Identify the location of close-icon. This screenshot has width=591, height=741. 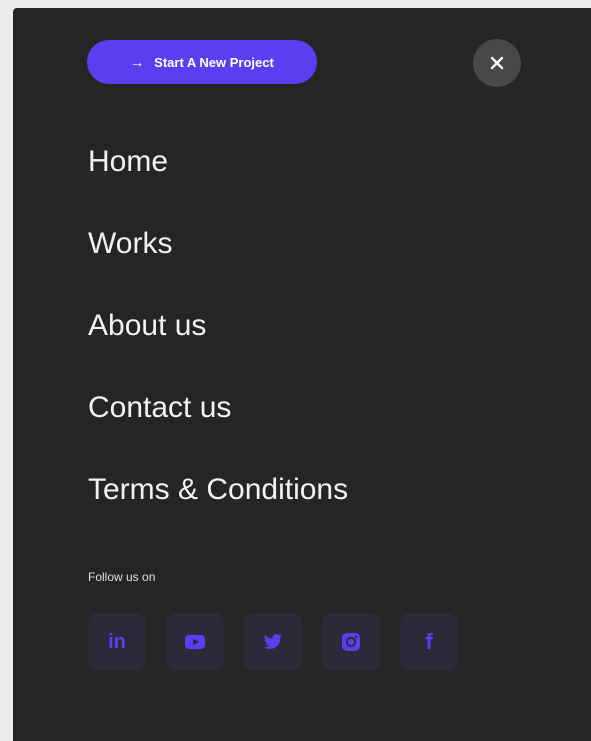
(497, 63).